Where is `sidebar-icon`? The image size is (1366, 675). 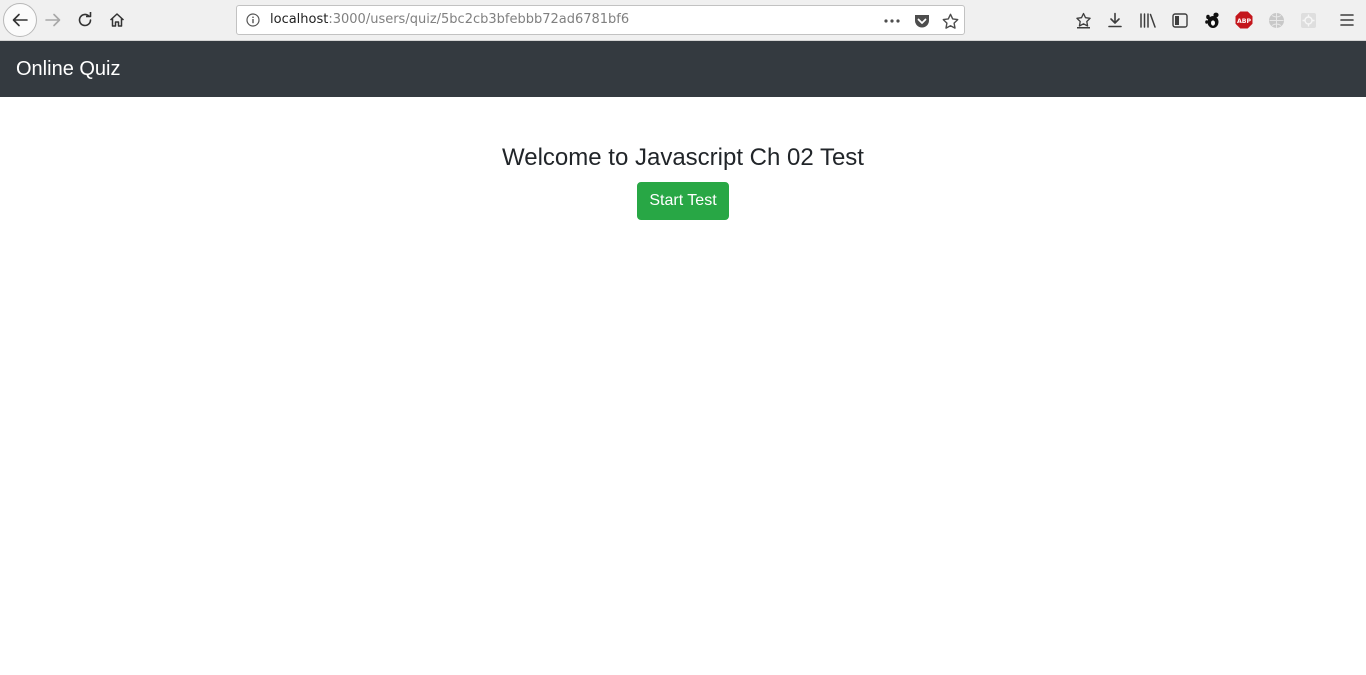
sidebar-icon is located at coordinates (1180, 20).